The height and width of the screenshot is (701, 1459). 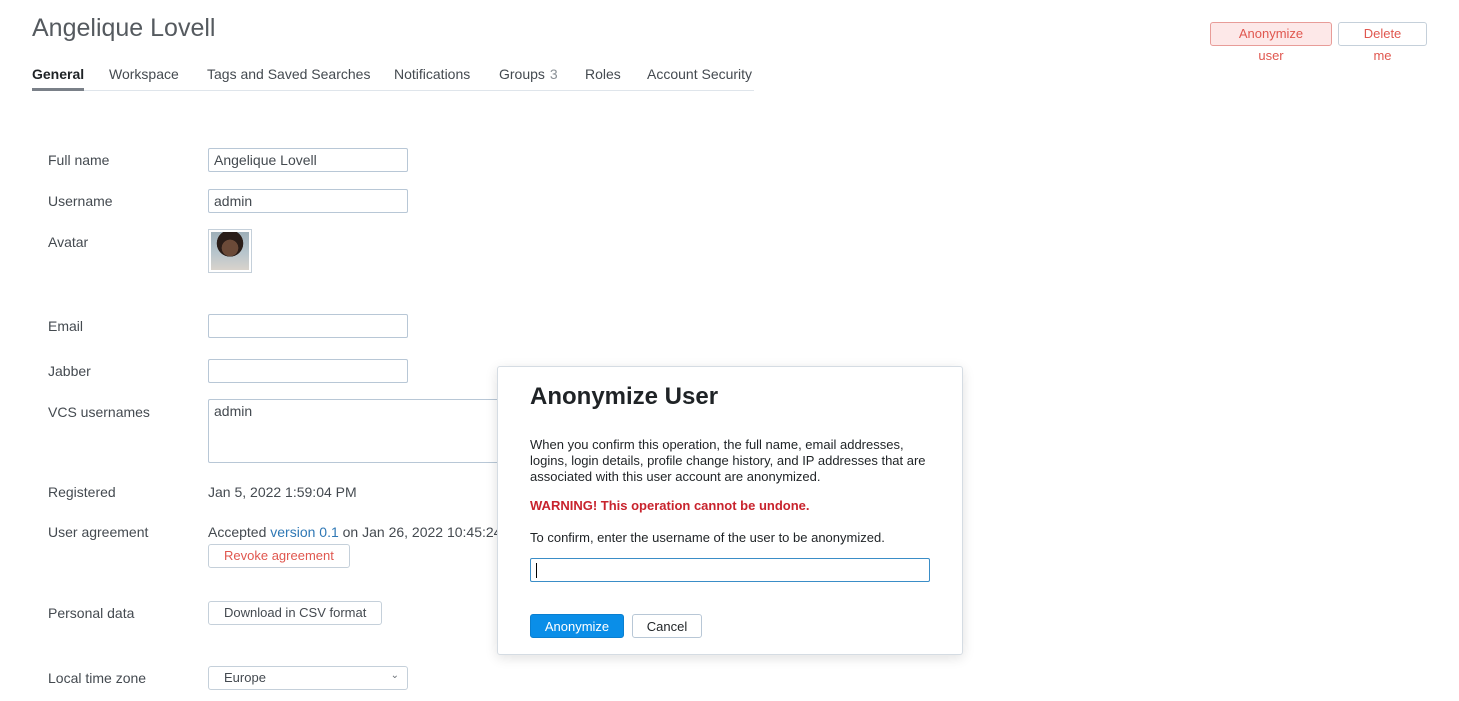 What do you see at coordinates (245, 677) in the screenshot?
I see `time-zone-value: Europe` at bounding box center [245, 677].